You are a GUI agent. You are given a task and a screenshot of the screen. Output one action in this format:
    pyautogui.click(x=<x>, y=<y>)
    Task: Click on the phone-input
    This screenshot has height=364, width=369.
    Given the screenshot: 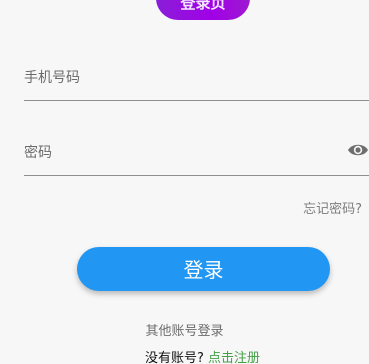 What is the action you would take?
    pyautogui.click(x=179, y=78)
    